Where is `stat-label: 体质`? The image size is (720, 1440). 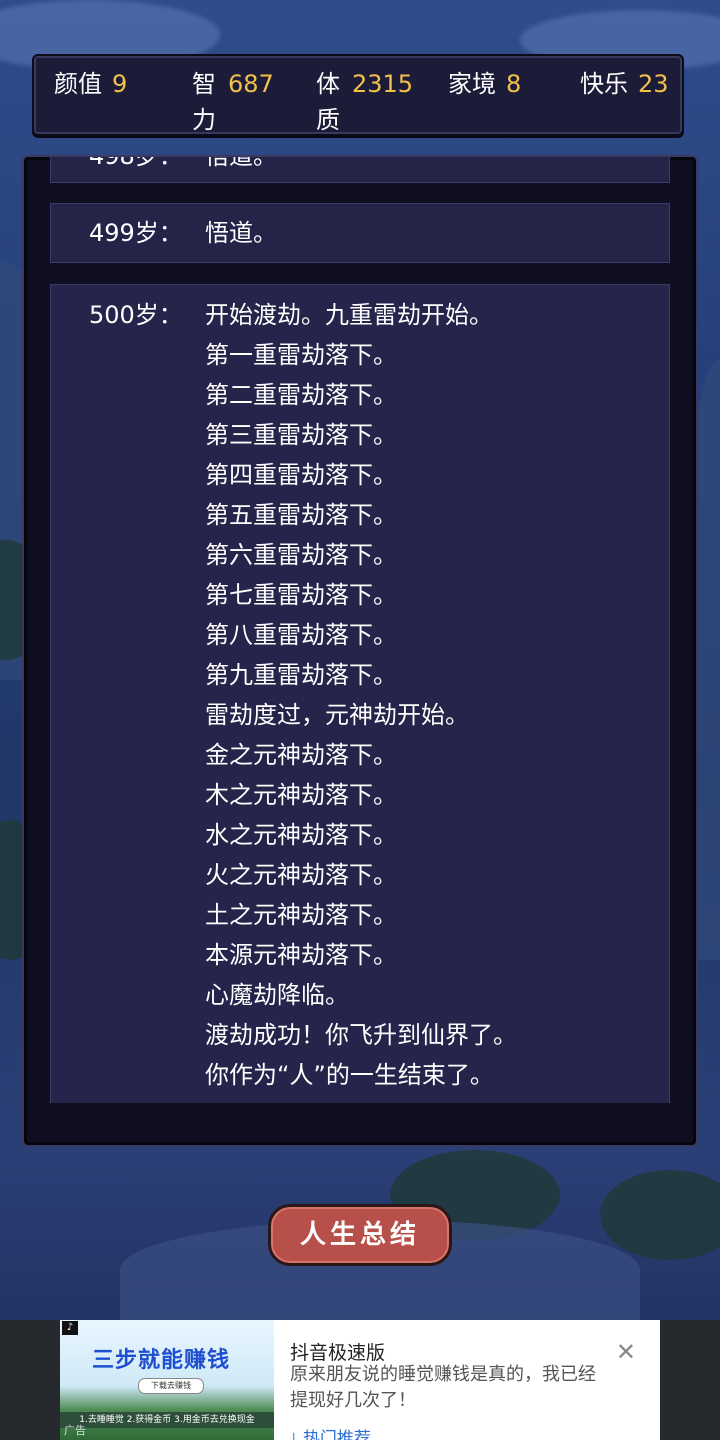
stat-label: 体质 is located at coordinates (328, 102).